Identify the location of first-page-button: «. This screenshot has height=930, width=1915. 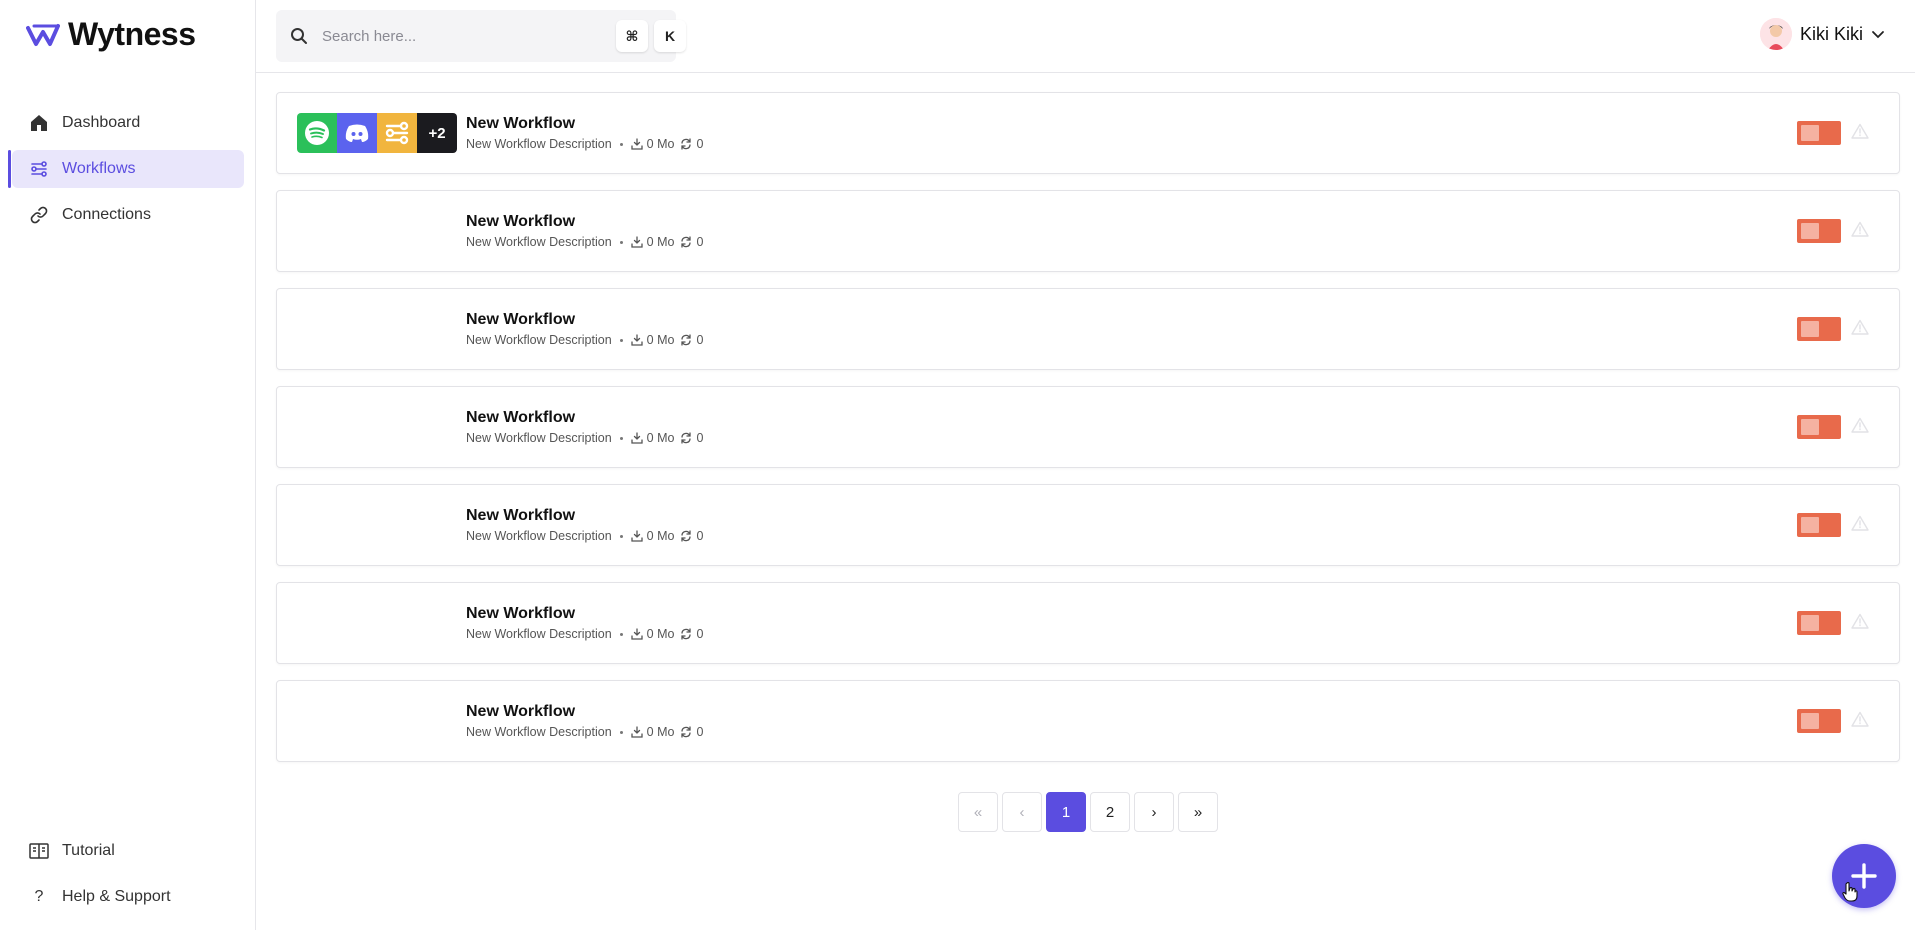
(978, 812).